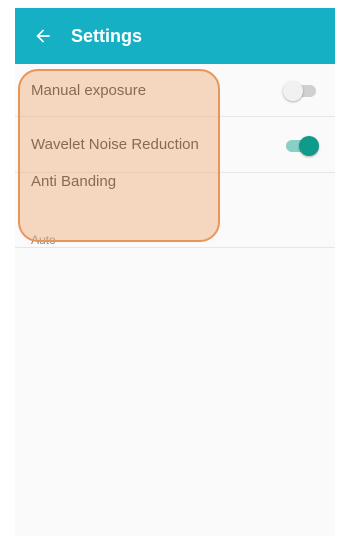 The height and width of the screenshot is (538, 337). I want to click on app-bar: Settings, so click(175, 36).